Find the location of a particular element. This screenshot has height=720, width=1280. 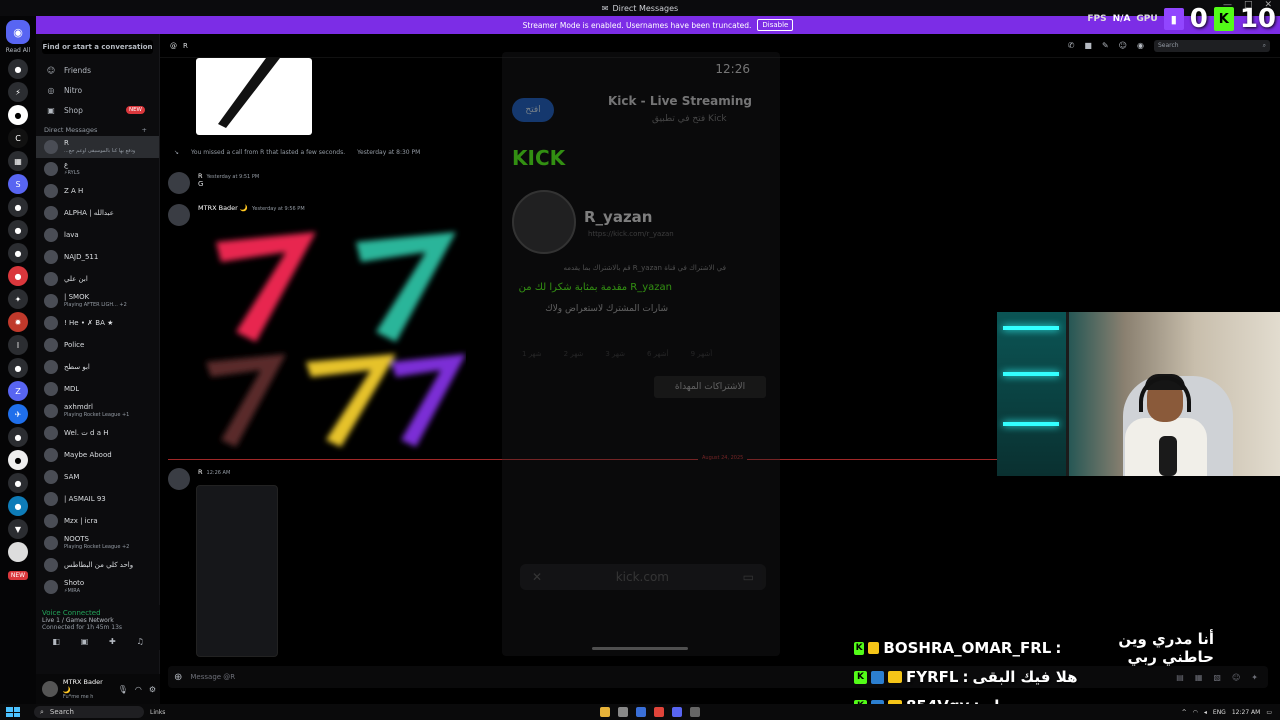

chrome-icon is located at coordinates (659, 712).